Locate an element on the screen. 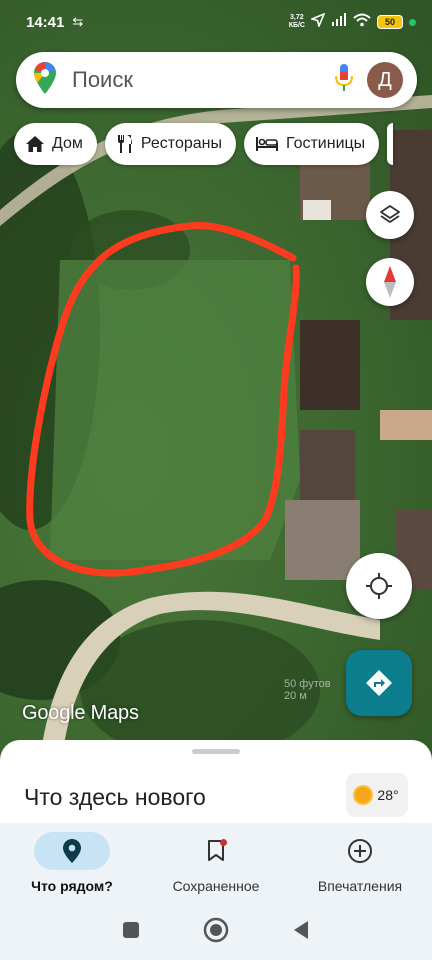  status-time: 14:41 is located at coordinates (45, 22).